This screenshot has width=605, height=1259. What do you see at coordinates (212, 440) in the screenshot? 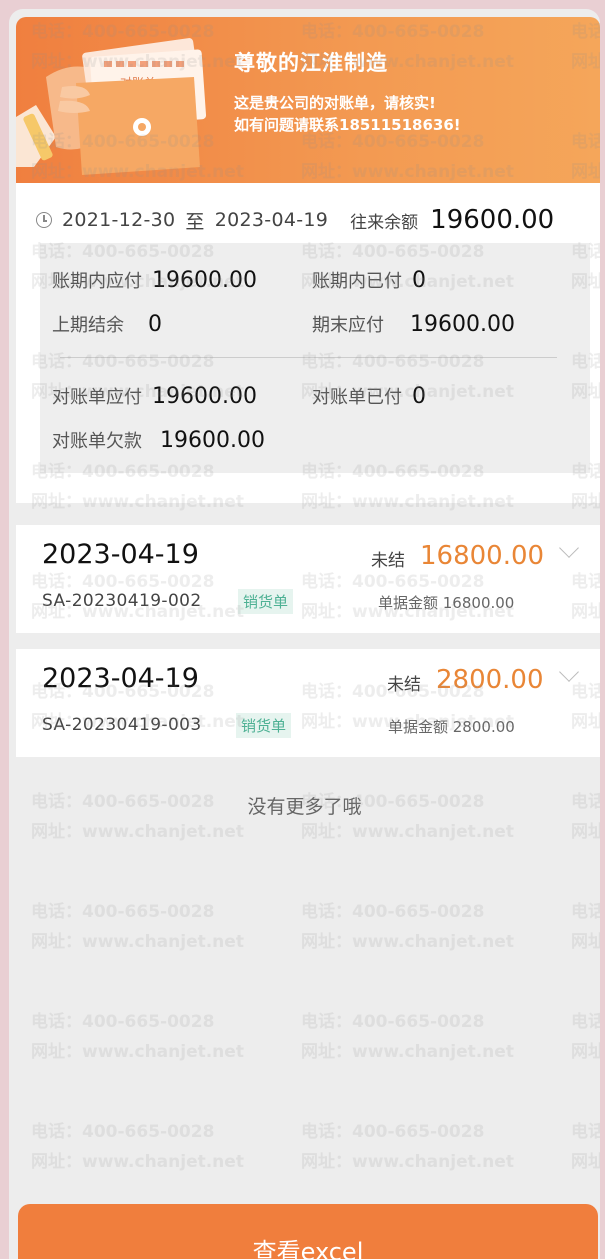
I see `statement-owed-value: 19600.00` at bounding box center [212, 440].